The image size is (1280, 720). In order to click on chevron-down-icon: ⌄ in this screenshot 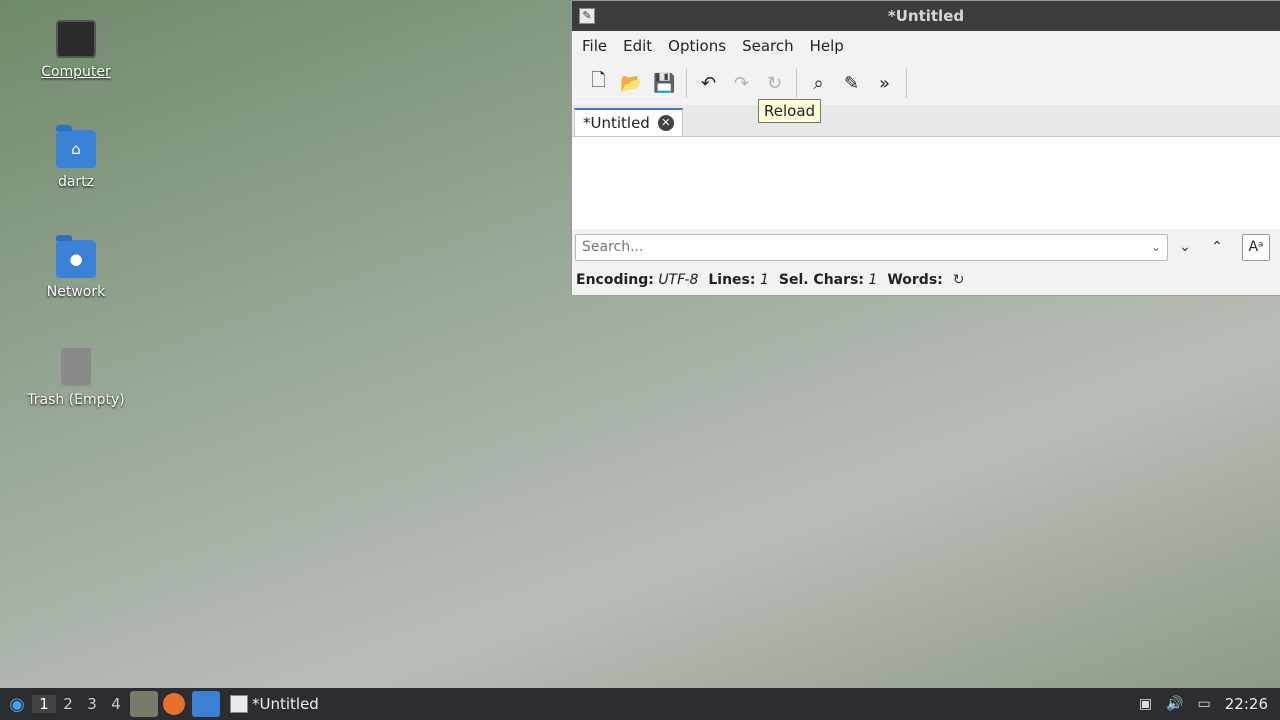, I will do `click(1156, 247)`.